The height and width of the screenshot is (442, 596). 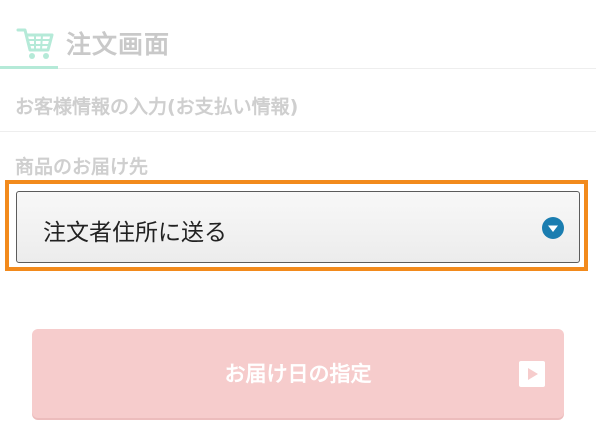 What do you see at coordinates (118, 44) in the screenshot?
I see `page-title: 注文画面` at bounding box center [118, 44].